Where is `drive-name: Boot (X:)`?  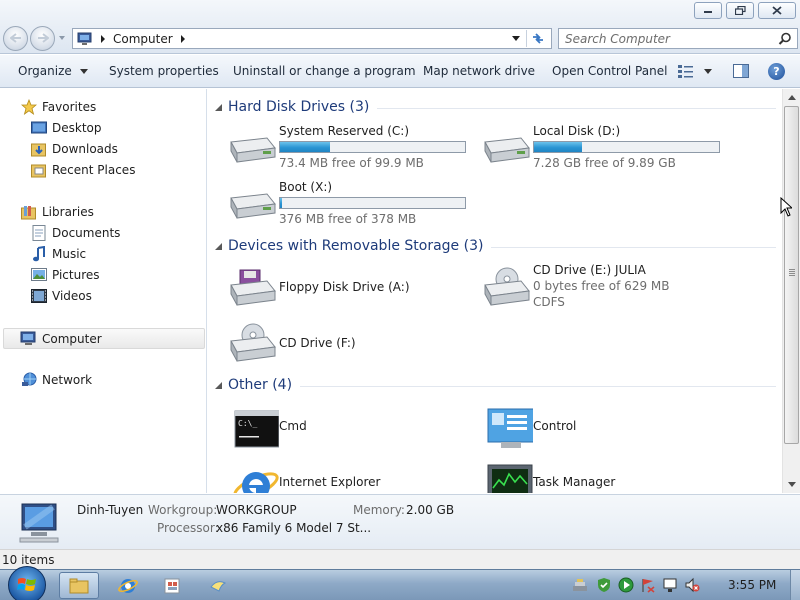 drive-name: Boot (X:) is located at coordinates (306, 187).